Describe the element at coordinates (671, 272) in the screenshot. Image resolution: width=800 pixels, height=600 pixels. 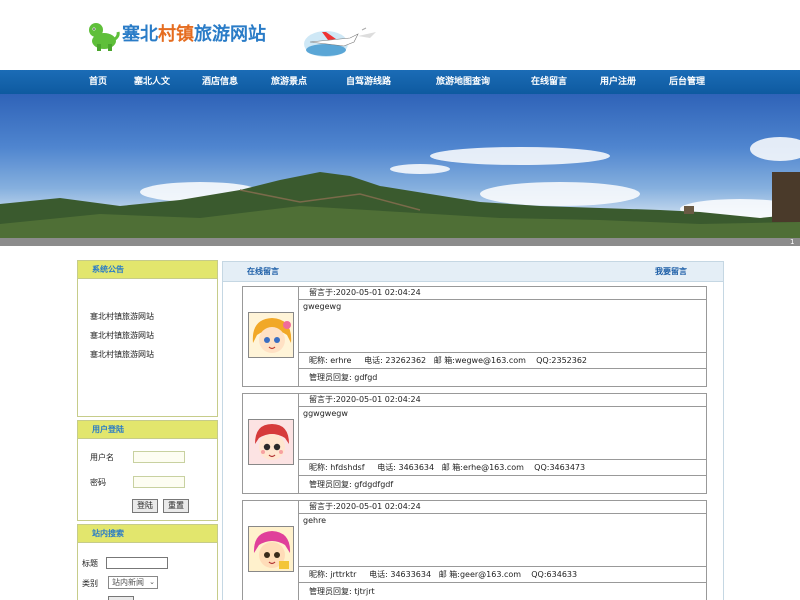
I see `write-message-link: 我要留言` at that location.